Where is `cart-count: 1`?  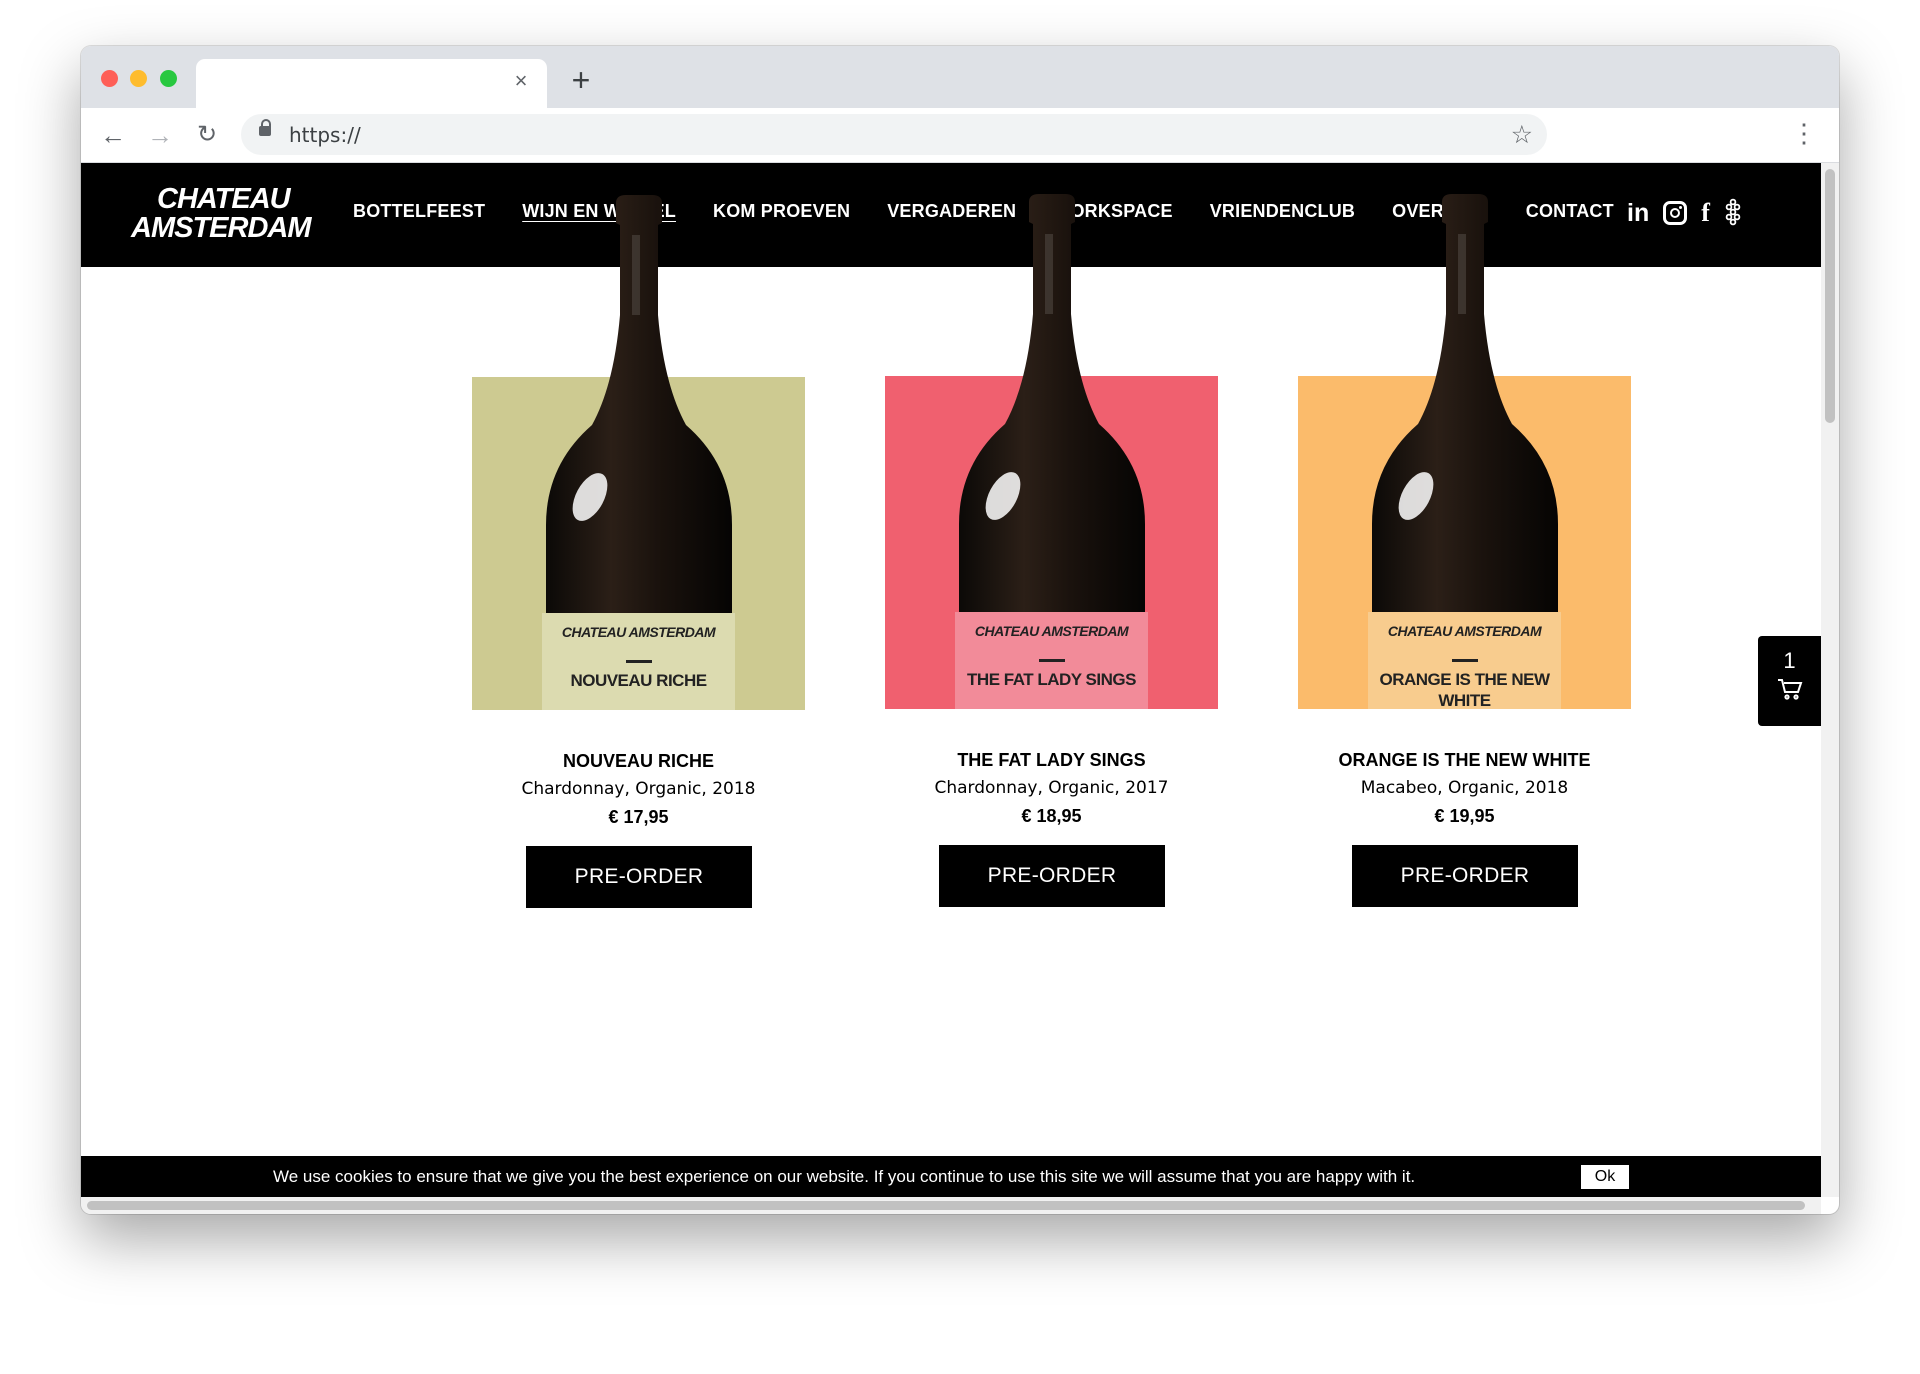 cart-count: 1 is located at coordinates (1789, 660).